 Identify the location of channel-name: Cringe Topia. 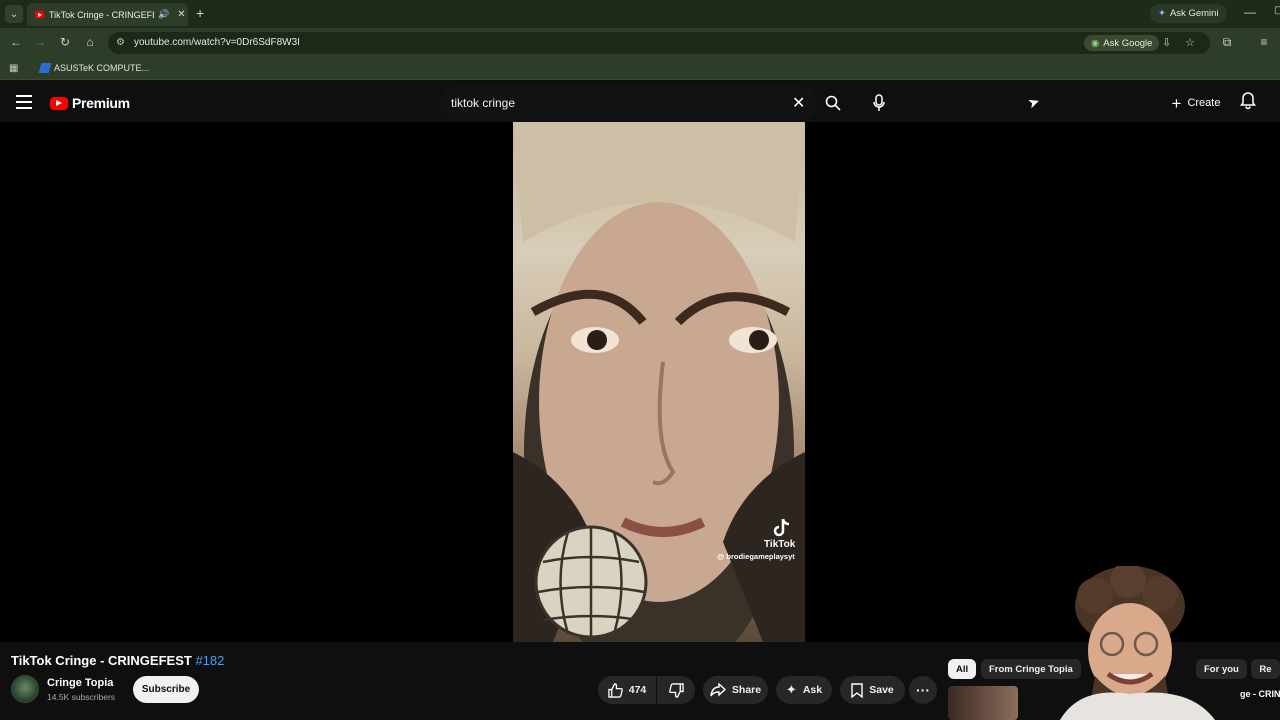
(80, 683).